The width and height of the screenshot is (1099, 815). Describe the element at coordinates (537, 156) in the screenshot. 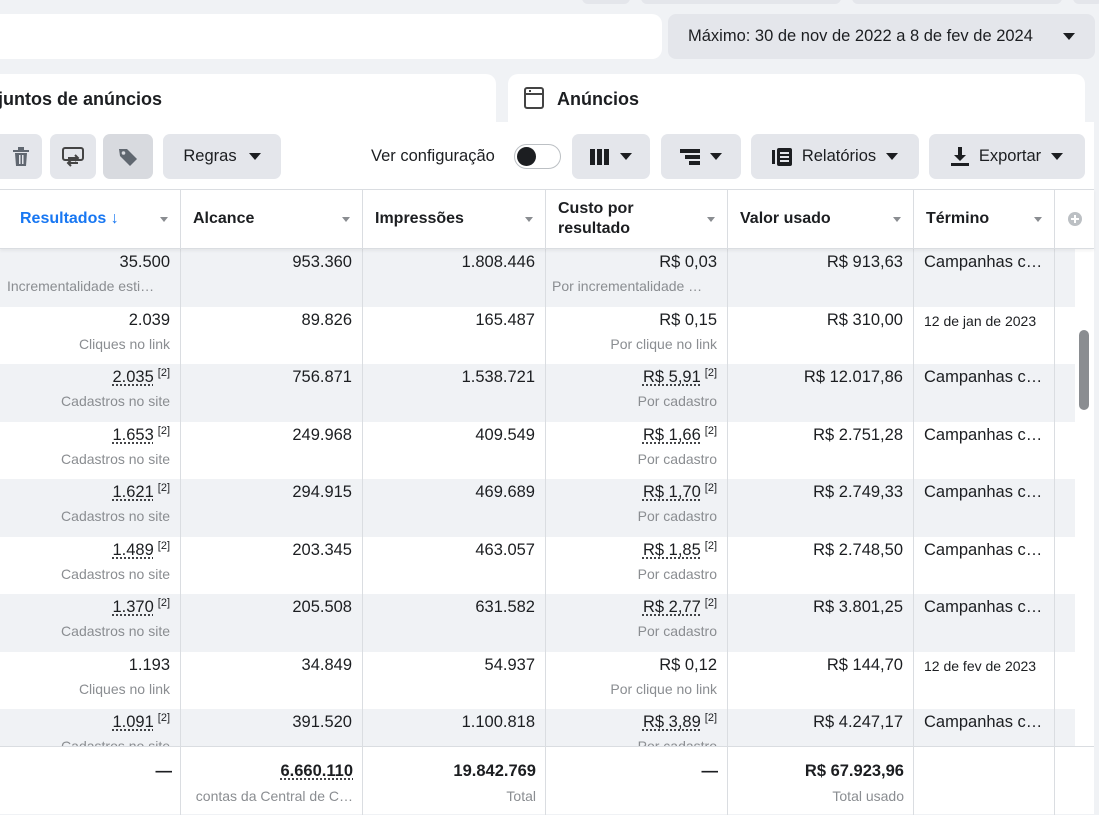

I see `view-config-toggle` at that location.